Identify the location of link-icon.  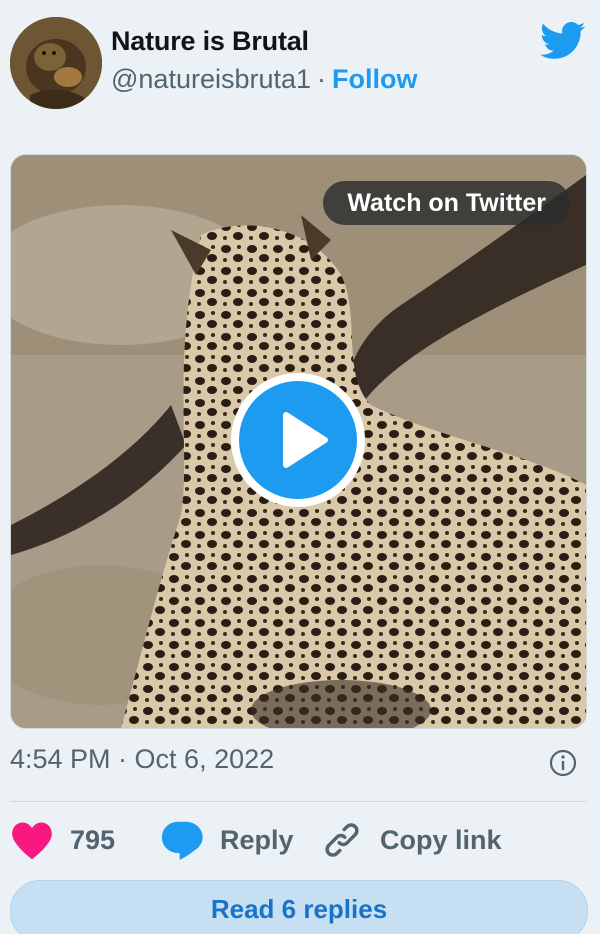
(342, 840).